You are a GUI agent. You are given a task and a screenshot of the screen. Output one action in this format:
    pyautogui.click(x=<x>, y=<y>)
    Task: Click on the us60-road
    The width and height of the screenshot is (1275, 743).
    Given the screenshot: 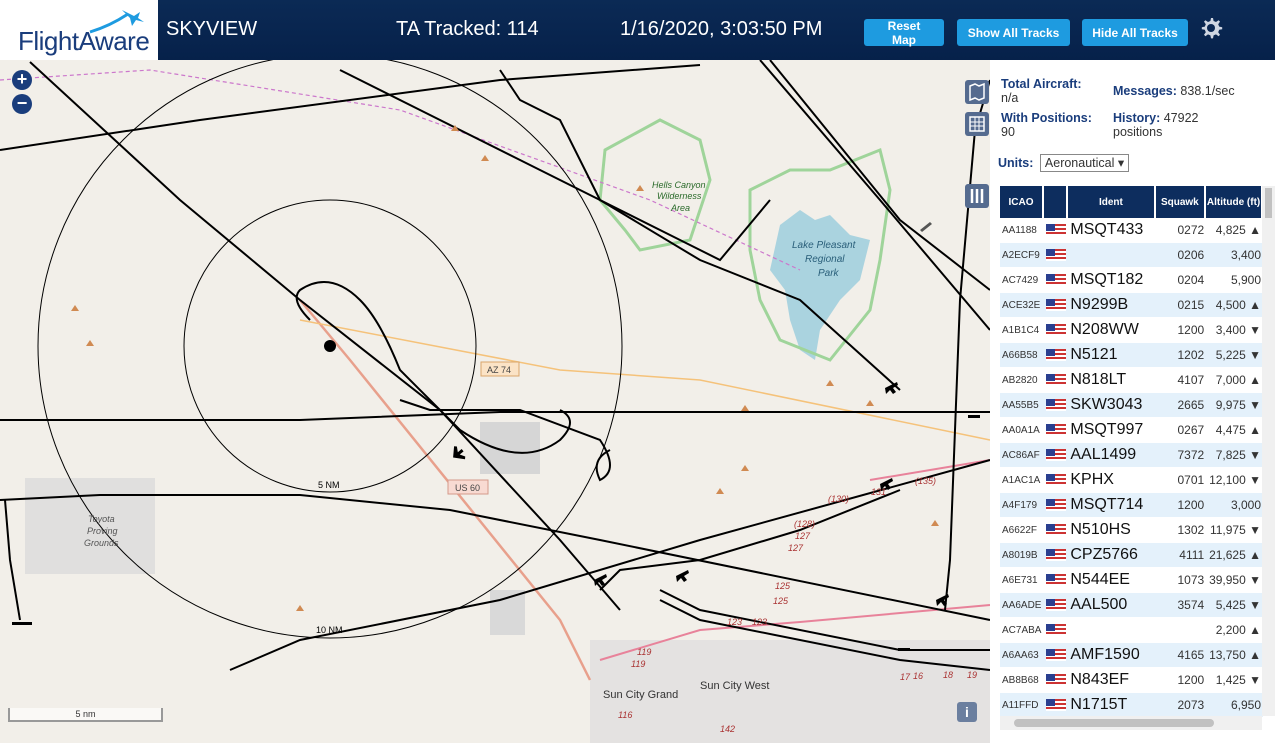 What is the action you would take?
    pyautogui.click(x=445, y=490)
    